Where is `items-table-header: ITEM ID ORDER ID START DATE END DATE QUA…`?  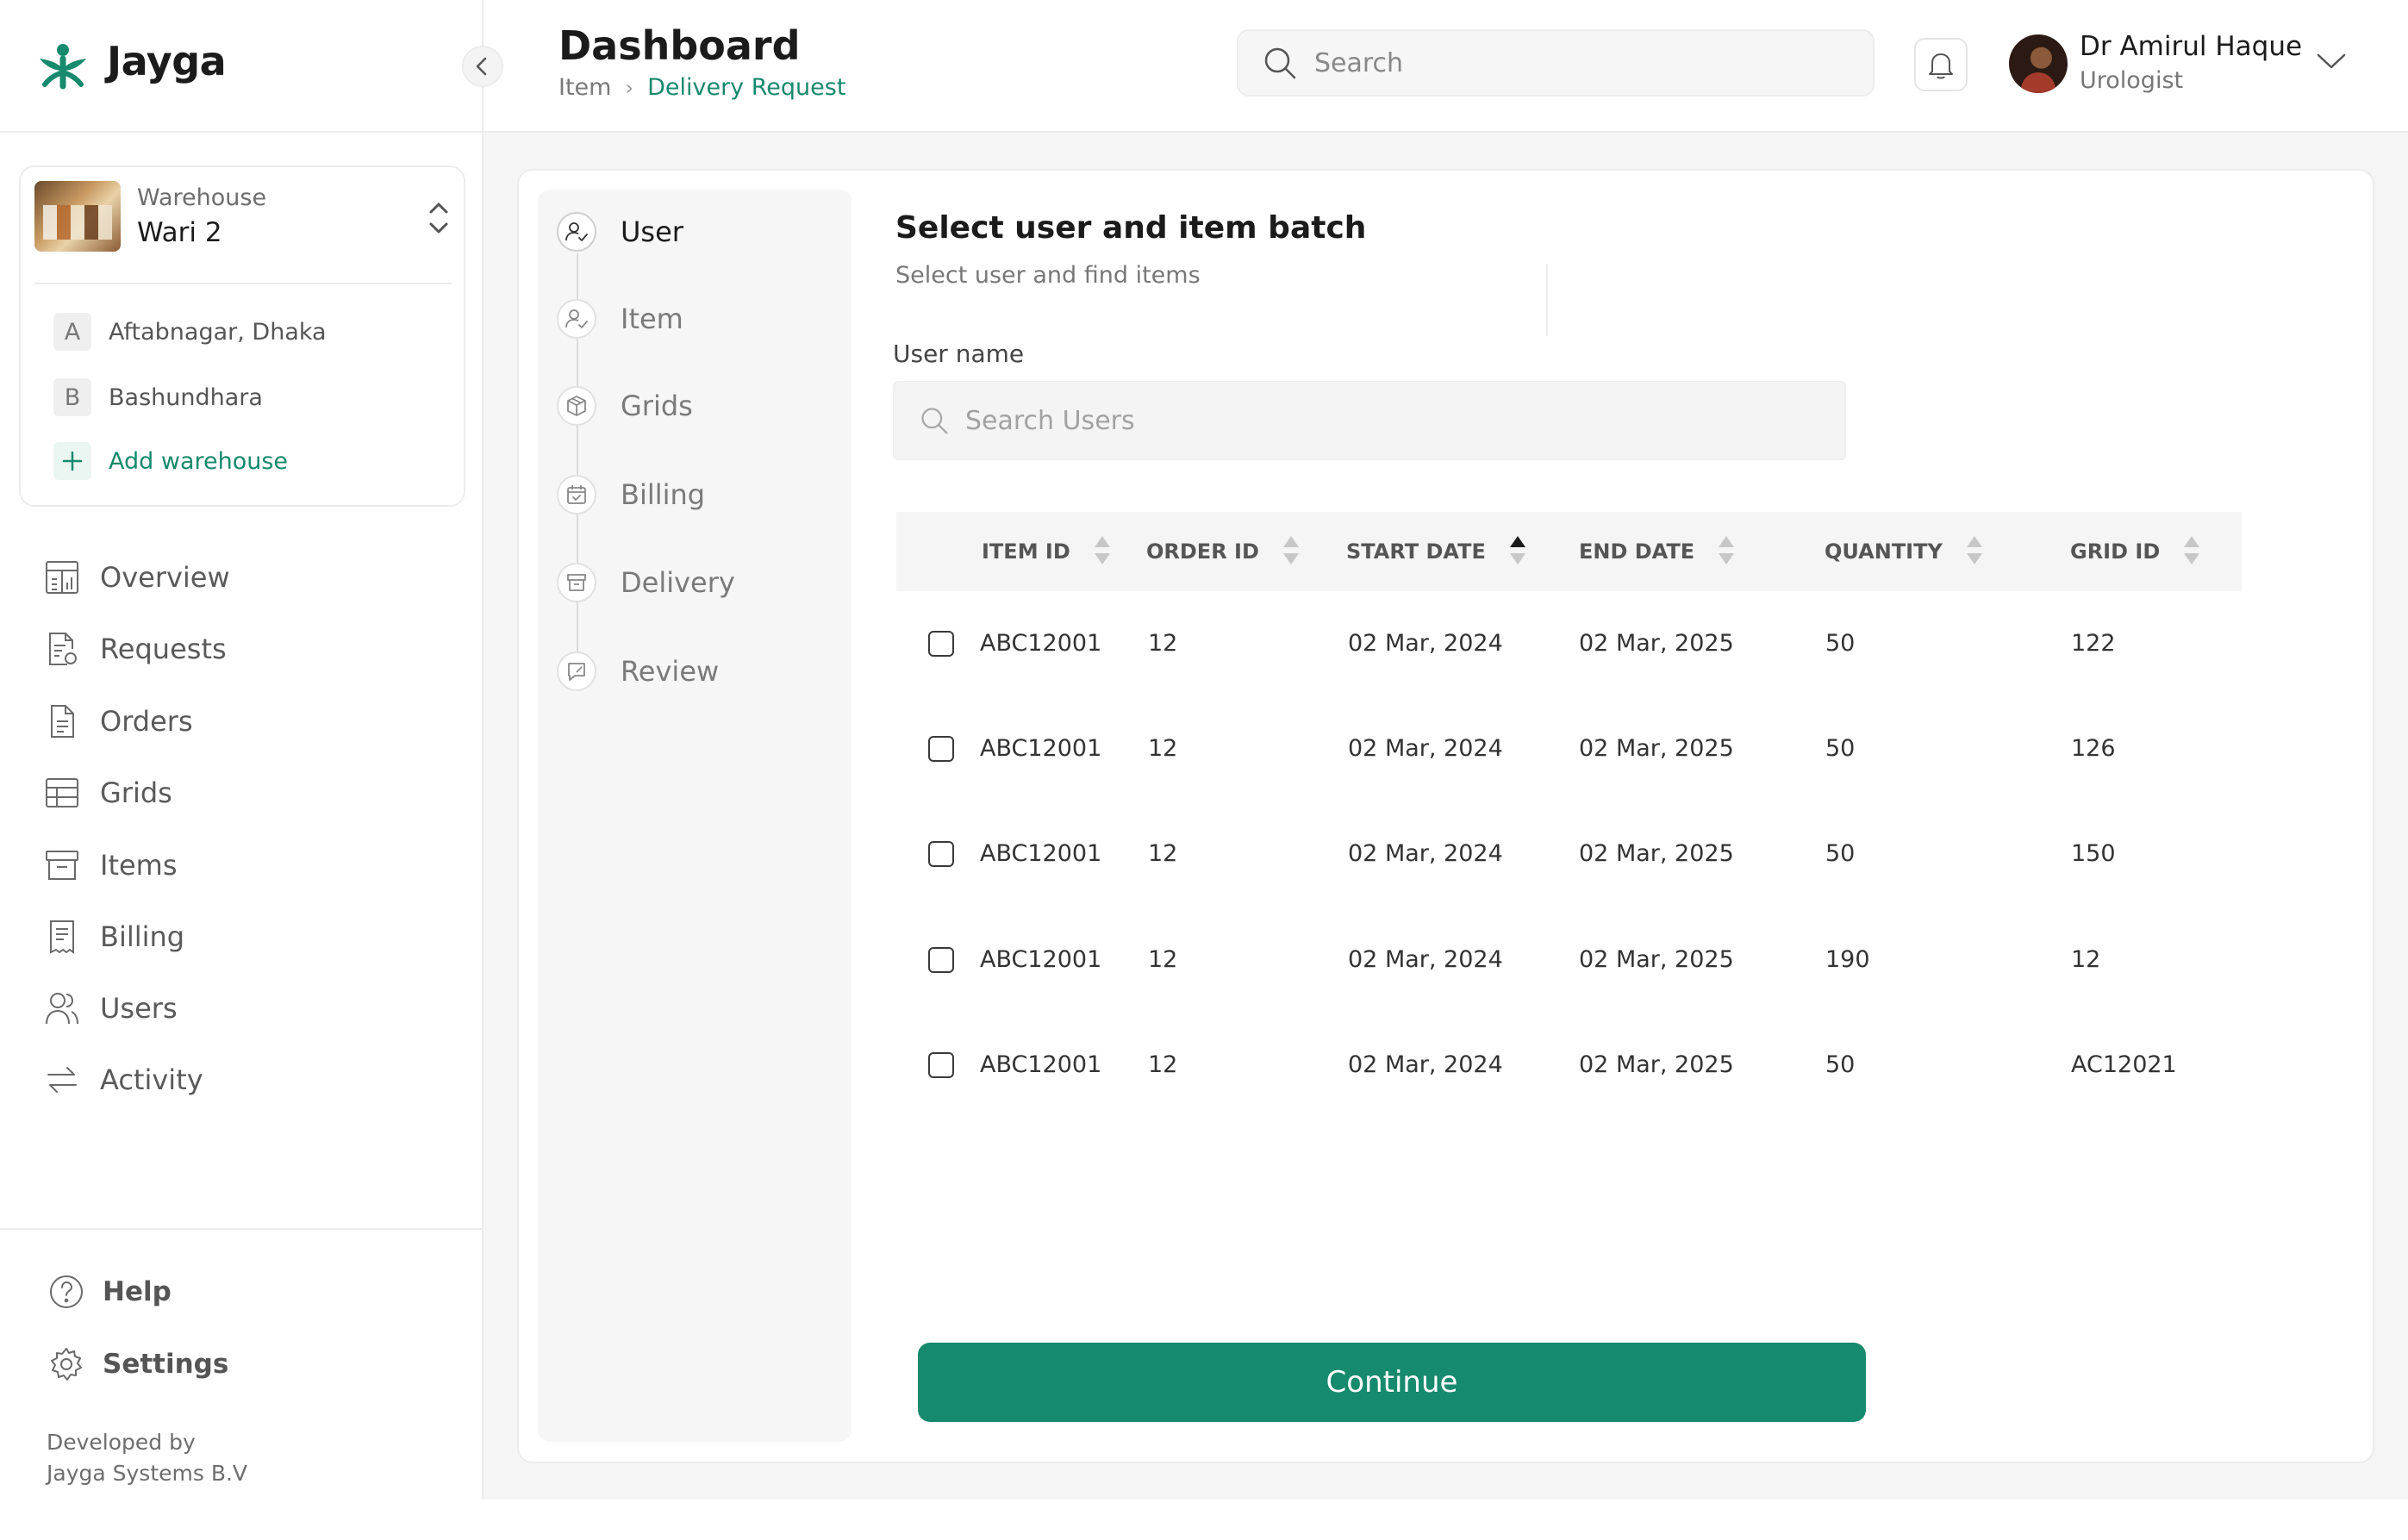 items-table-header: ITEM ID ORDER ID START DATE END DATE QUA… is located at coordinates (1569, 551).